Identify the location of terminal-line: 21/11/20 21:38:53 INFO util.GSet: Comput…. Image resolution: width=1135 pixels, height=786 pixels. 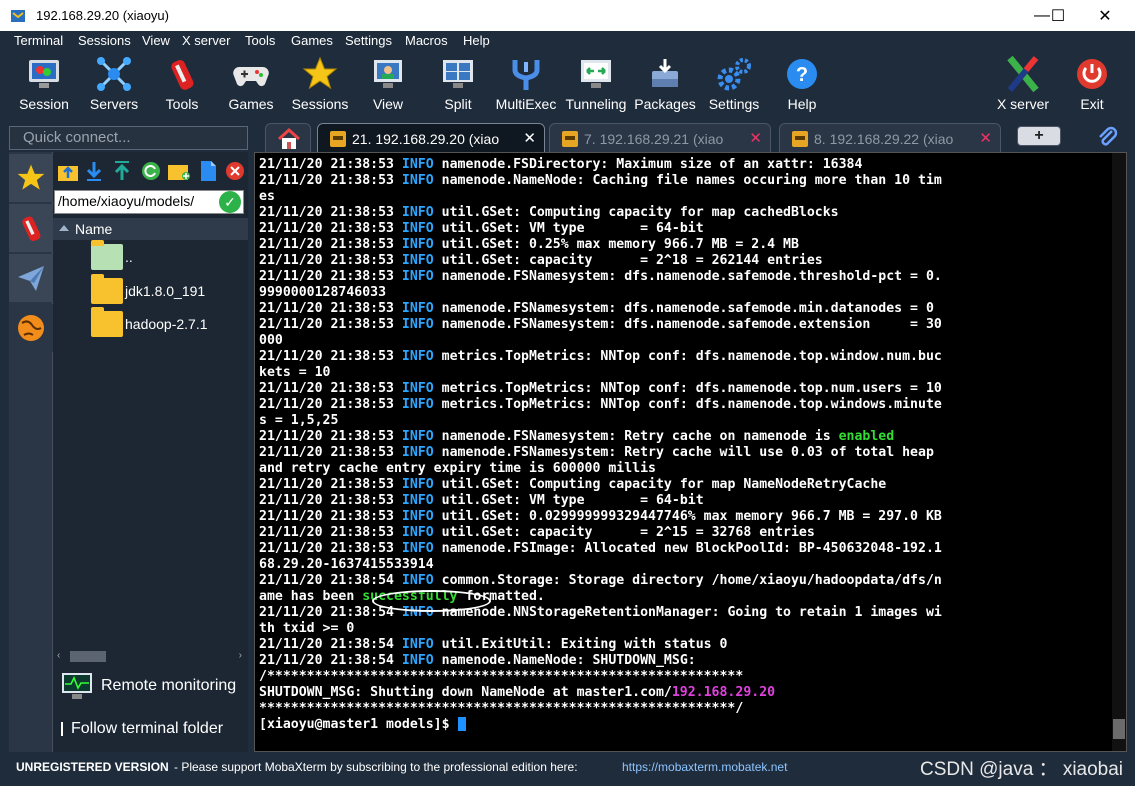
(573, 484).